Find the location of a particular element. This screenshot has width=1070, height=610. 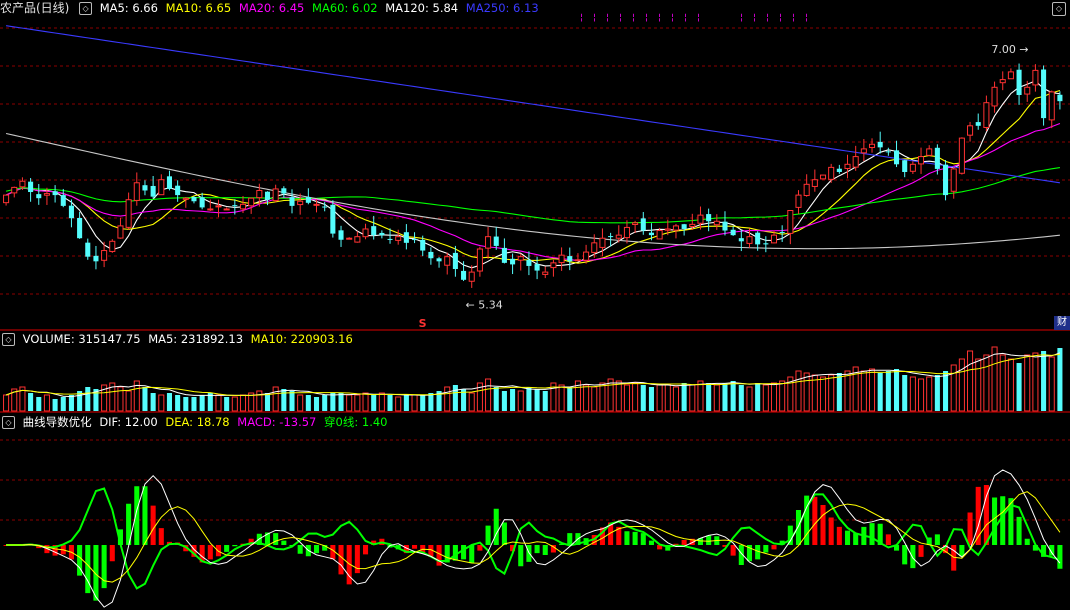

expand-icon: ◇ is located at coordinates (86, 8).